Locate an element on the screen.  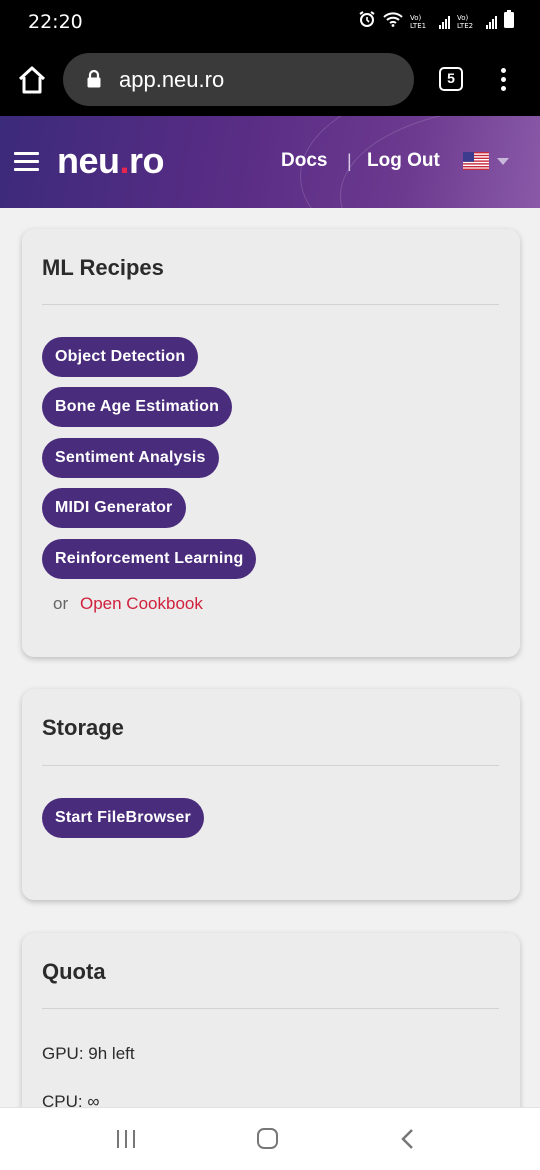
alarm-icon is located at coordinates (367, 21).